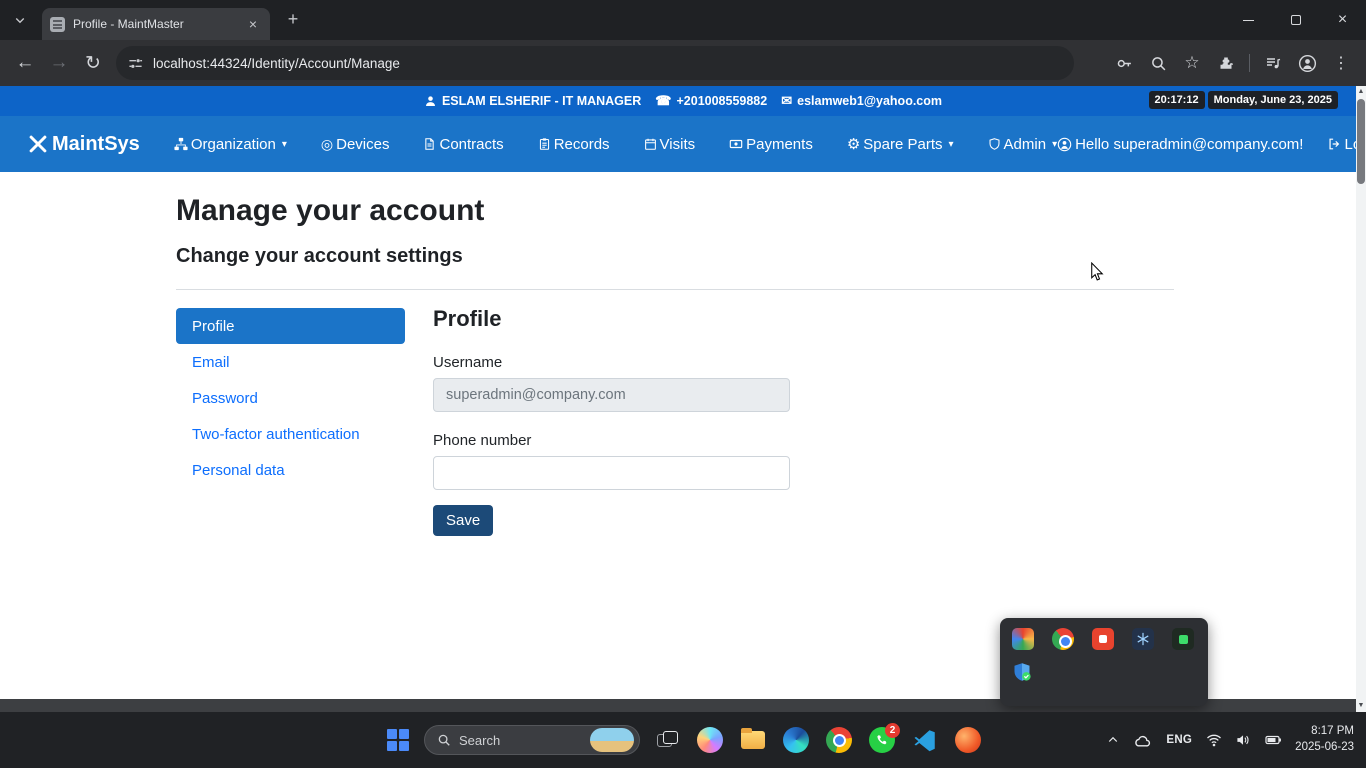 The height and width of the screenshot is (768, 1366). Describe the element at coordinates (1158, 63) in the screenshot. I see `search-lens-icon` at that location.